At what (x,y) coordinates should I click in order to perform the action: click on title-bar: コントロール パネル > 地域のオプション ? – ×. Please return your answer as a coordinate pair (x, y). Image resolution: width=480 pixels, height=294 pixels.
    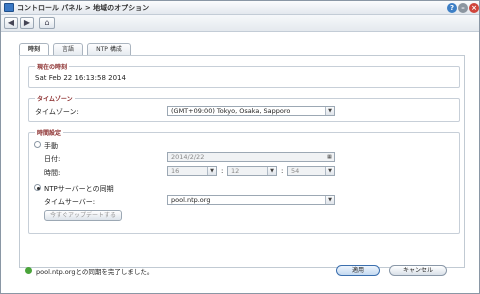
    Looking at the image, I should click on (240, 8).